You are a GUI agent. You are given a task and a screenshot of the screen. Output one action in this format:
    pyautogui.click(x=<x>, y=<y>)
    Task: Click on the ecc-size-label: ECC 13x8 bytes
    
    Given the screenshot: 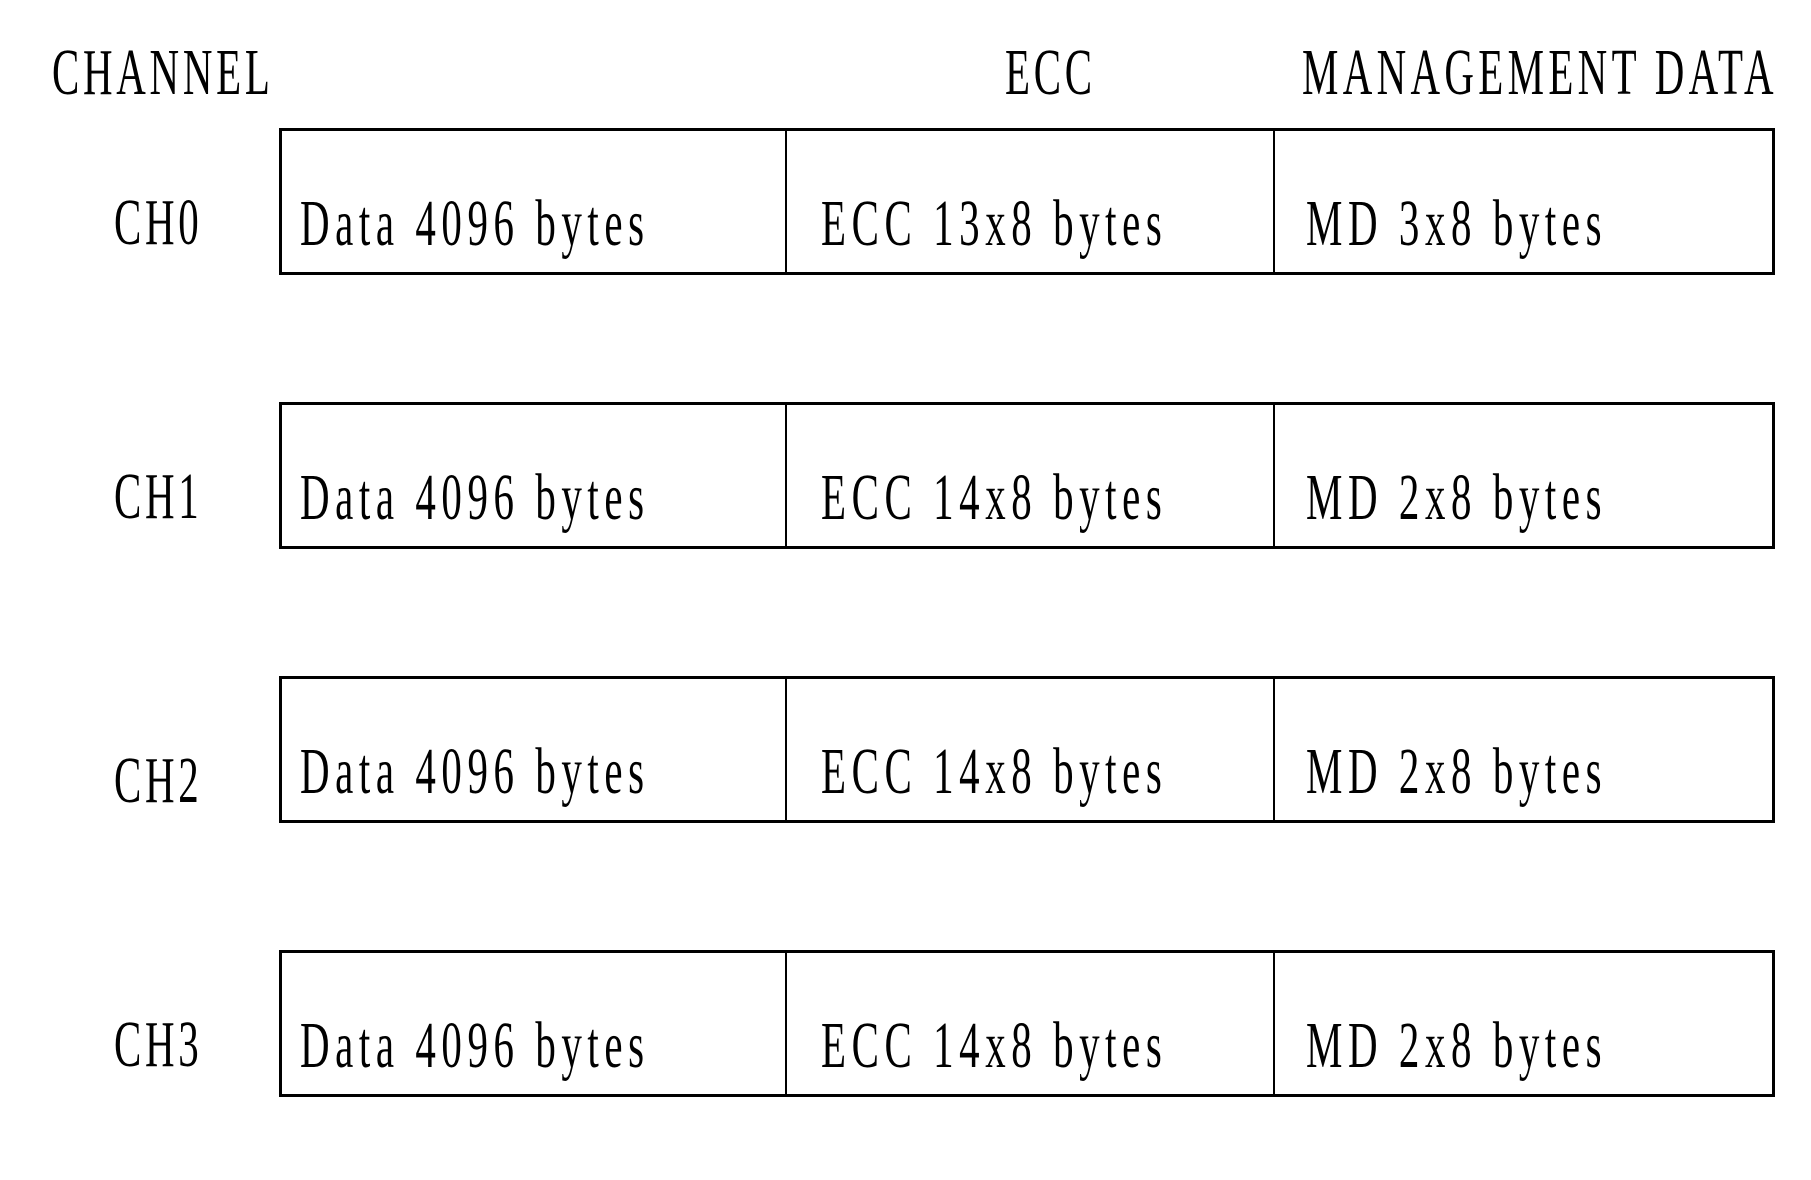 What is the action you would take?
    pyautogui.click(x=994, y=223)
    